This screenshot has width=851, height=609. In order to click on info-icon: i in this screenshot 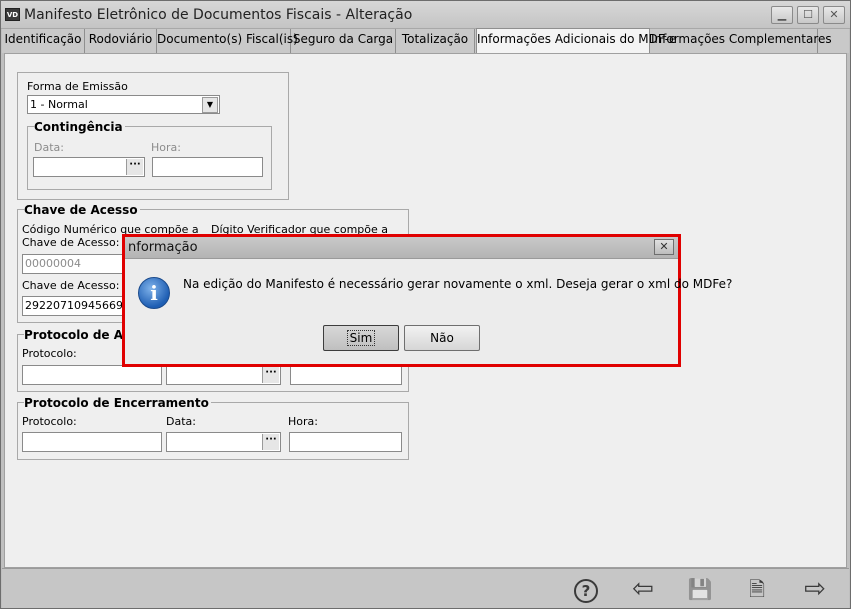, I will do `click(154, 293)`.